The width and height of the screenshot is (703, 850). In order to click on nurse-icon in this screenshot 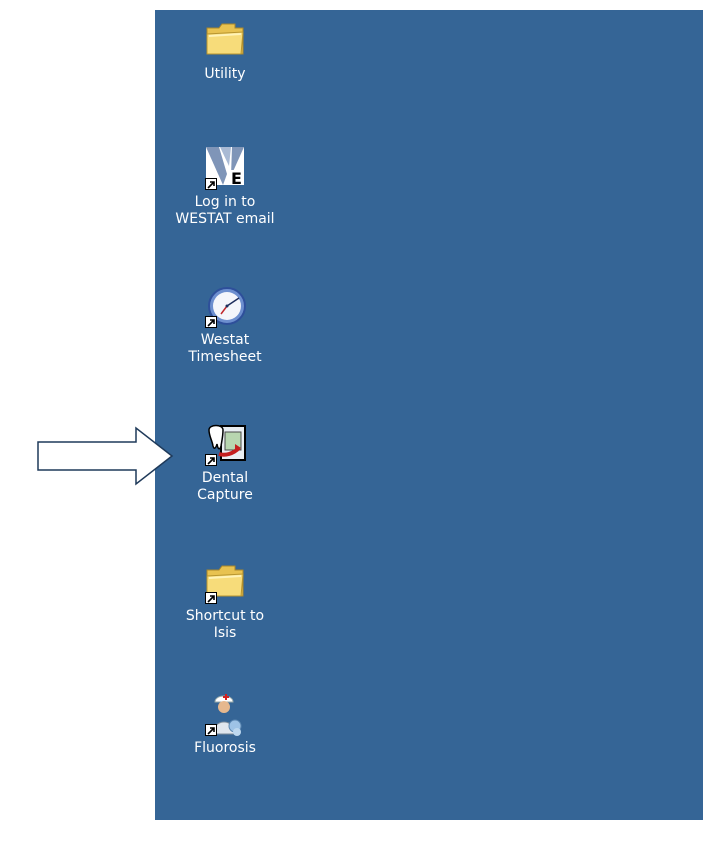, I will do `click(225, 714)`.